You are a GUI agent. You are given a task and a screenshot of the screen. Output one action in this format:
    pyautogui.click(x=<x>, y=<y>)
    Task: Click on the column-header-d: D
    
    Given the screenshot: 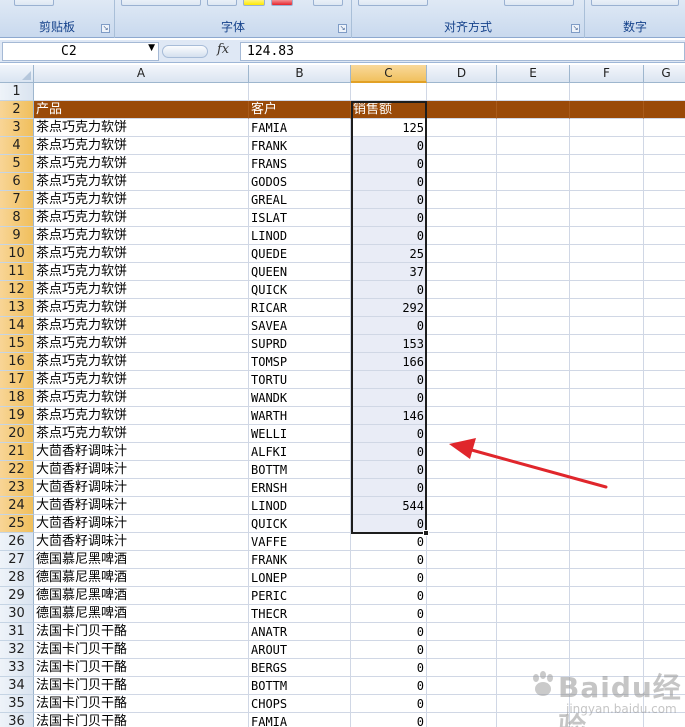 What is the action you would take?
    pyautogui.click(x=462, y=74)
    